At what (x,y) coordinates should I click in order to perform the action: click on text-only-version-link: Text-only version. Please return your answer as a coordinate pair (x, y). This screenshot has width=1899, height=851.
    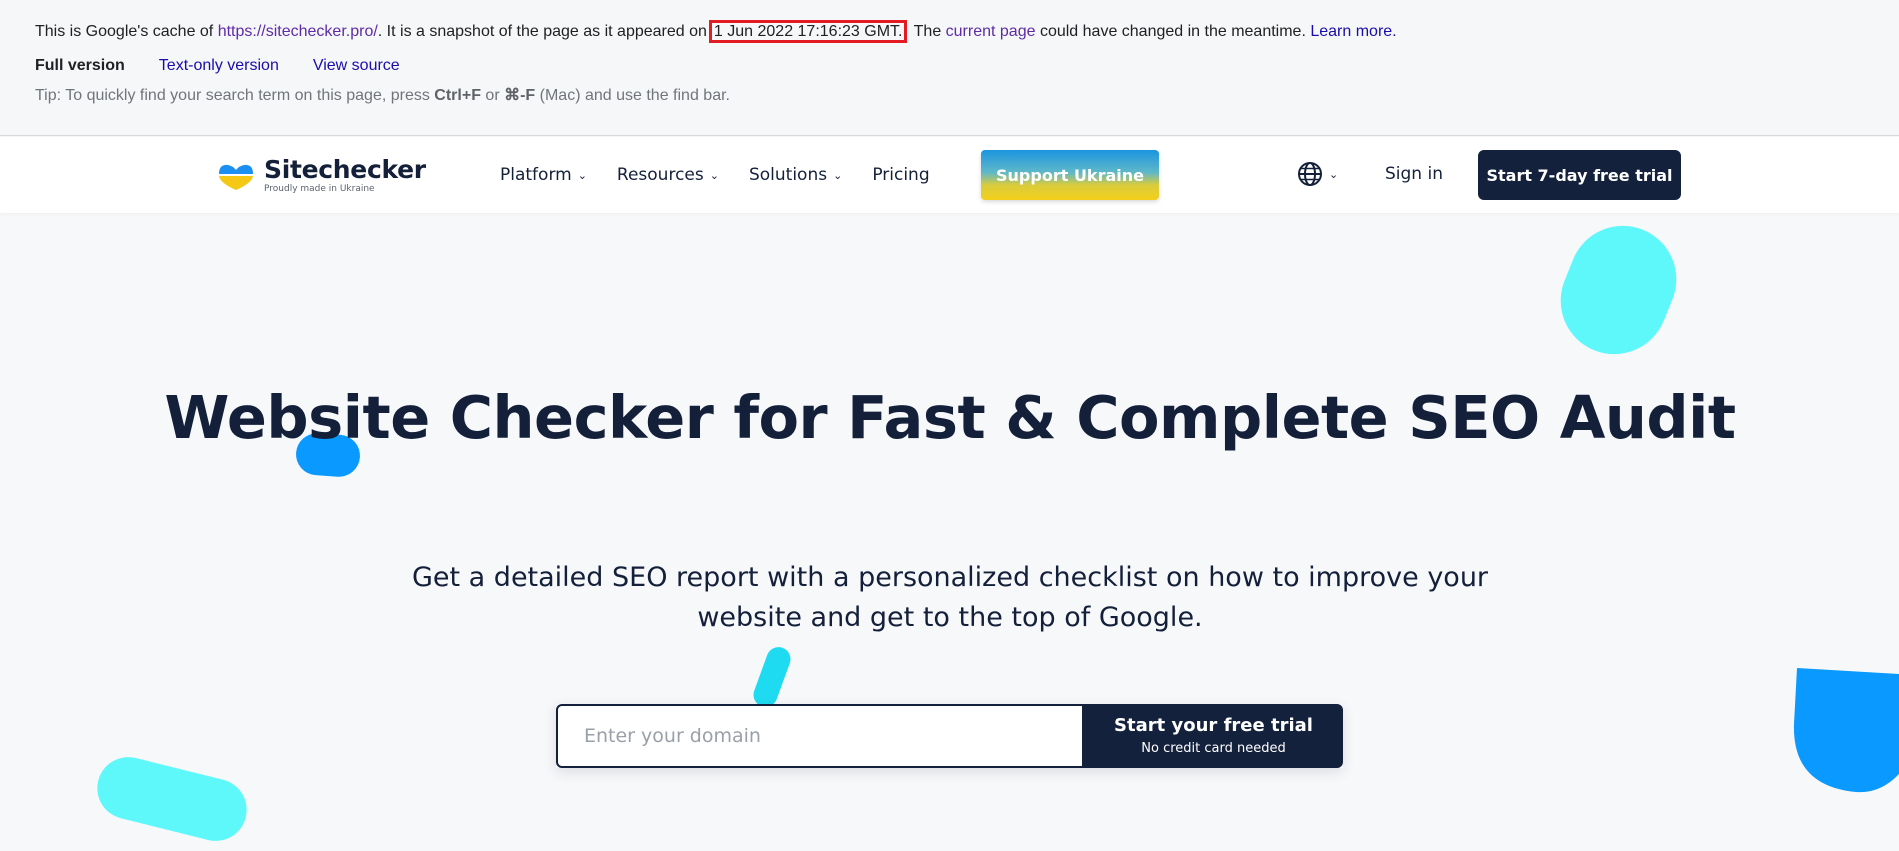
    Looking at the image, I should click on (219, 65).